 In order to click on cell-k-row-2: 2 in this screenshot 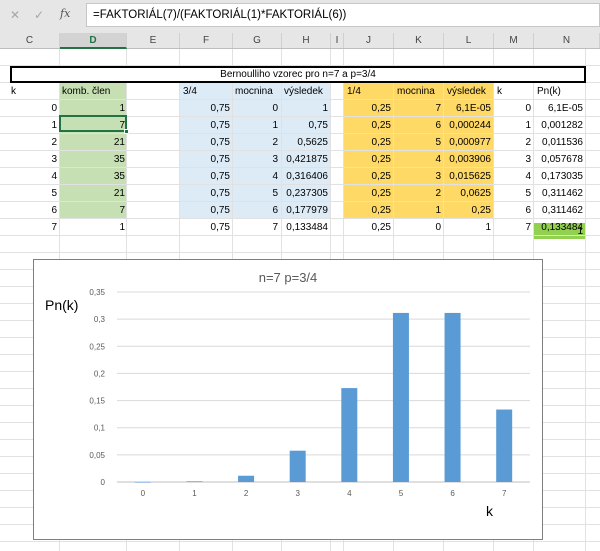, I will do `click(28, 142)`.